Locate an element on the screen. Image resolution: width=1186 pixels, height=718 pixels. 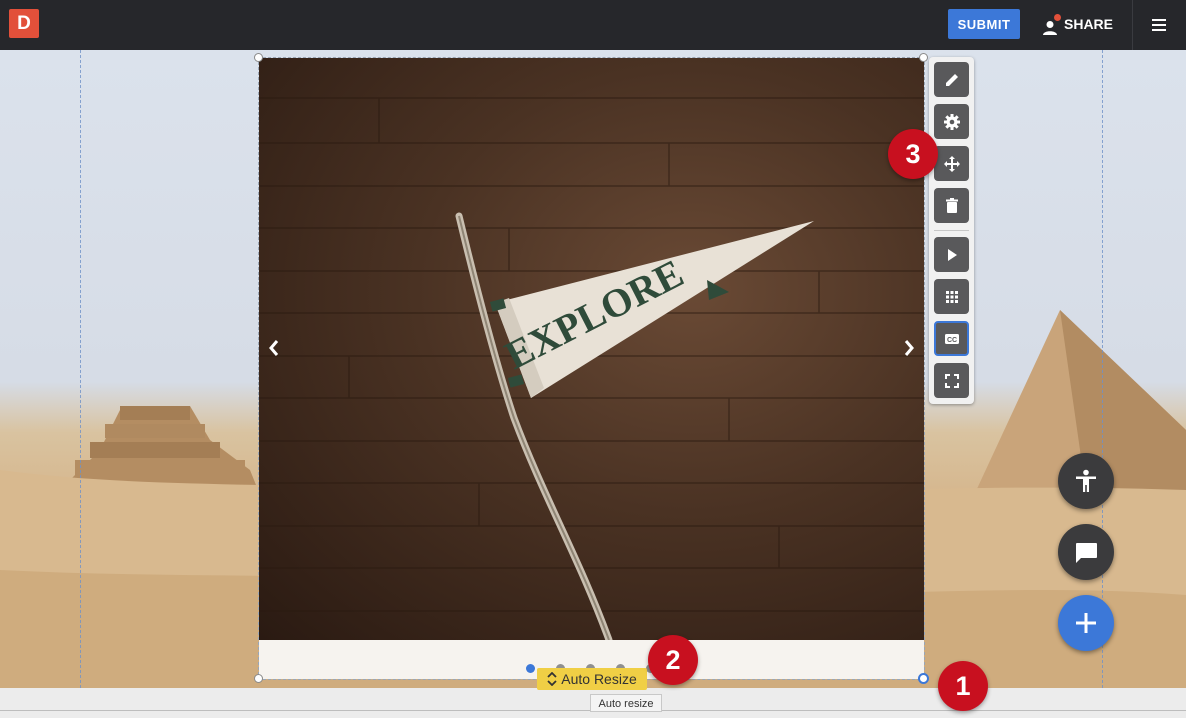
person-icon is located at coordinates (1051, 24).